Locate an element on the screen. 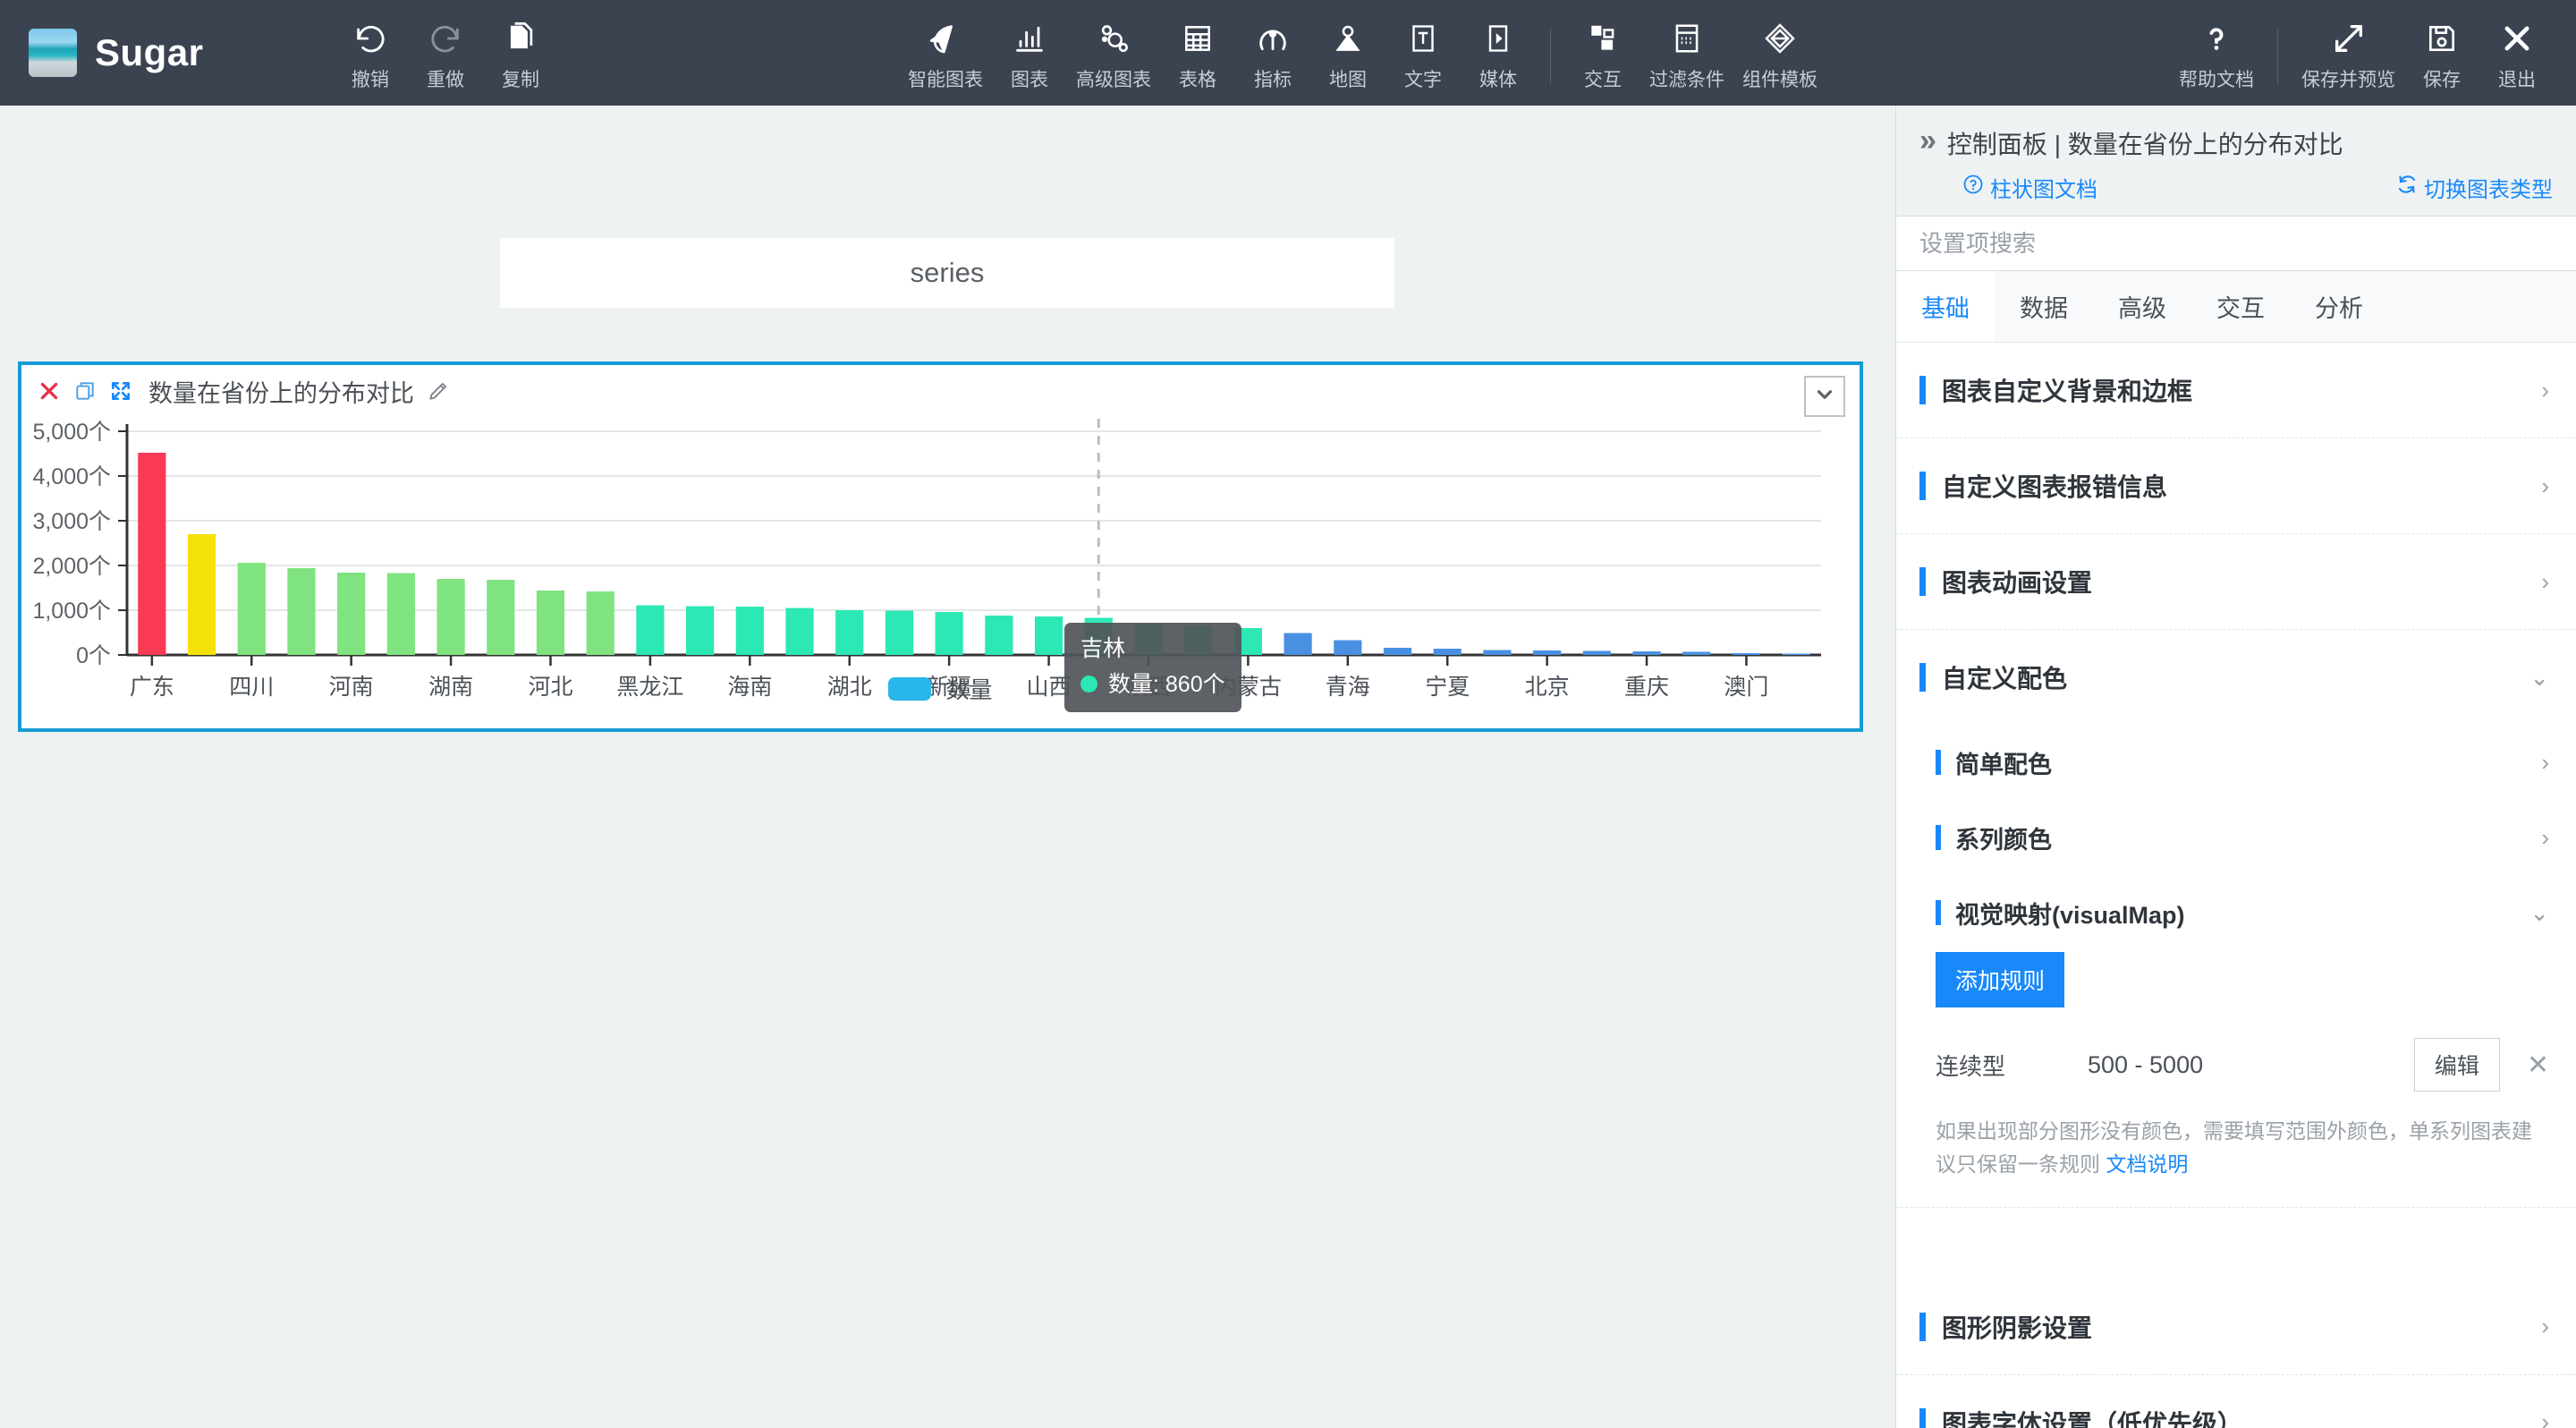 This screenshot has width=2576, height=1428. map-pin-icon is located at coordinates (1348, 38).